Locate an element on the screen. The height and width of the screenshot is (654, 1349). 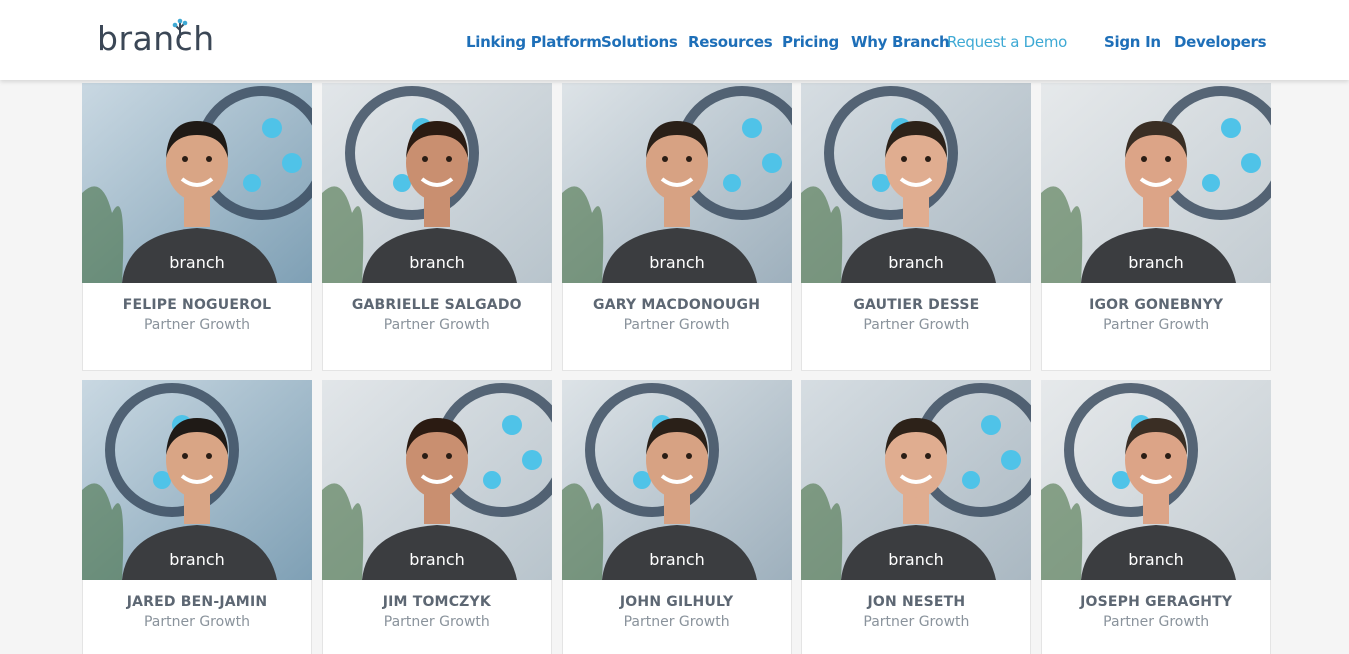
team-member-card: branch GARY MACDONOUGH Partner Growth is located at coordinates (676, 227).